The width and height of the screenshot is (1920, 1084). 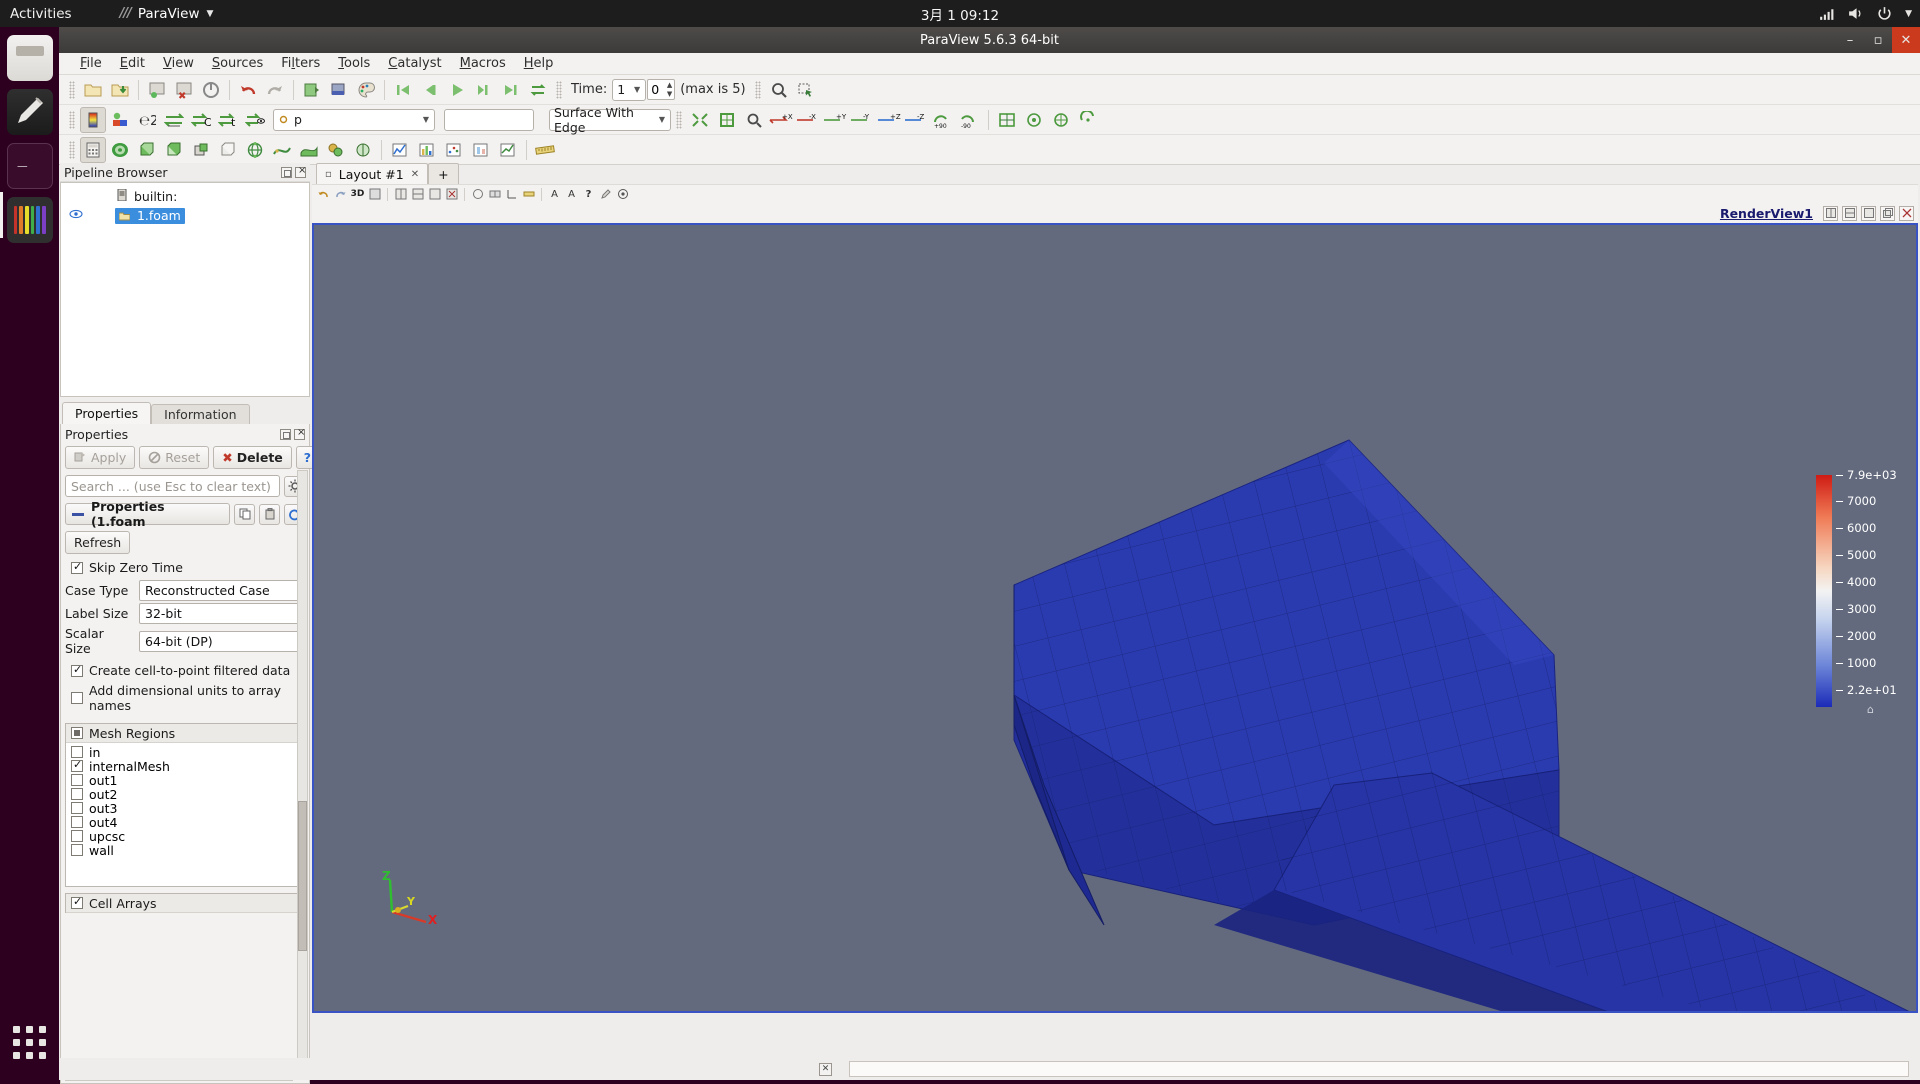 I want to click on group-datasets-icon, so click(x=336, y=150).